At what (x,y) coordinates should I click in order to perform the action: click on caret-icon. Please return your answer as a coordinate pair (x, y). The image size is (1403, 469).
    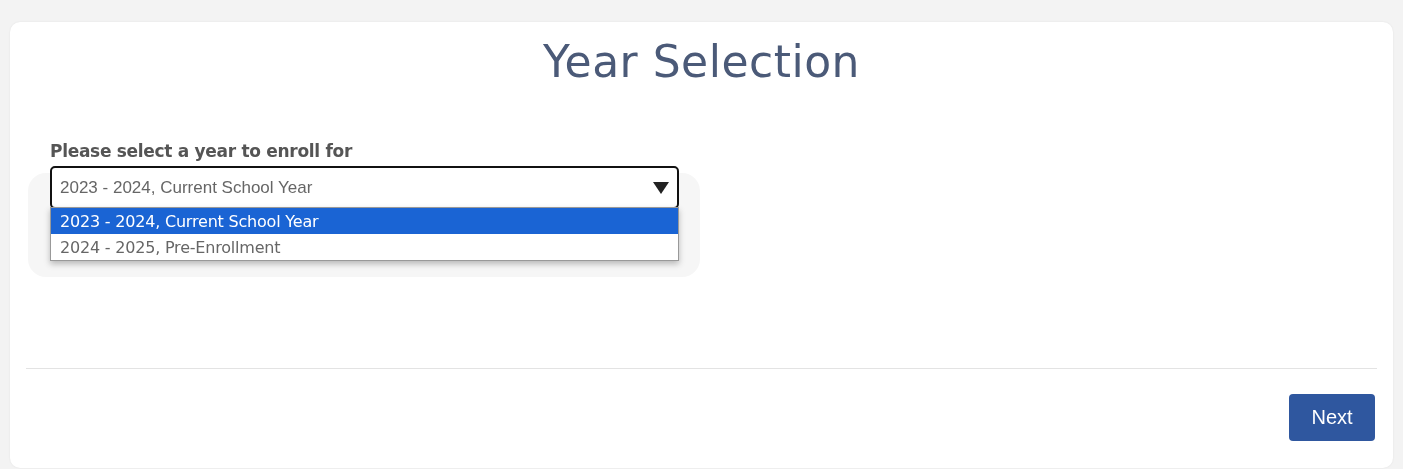
    Looking at the image, I should click on (661, 187).